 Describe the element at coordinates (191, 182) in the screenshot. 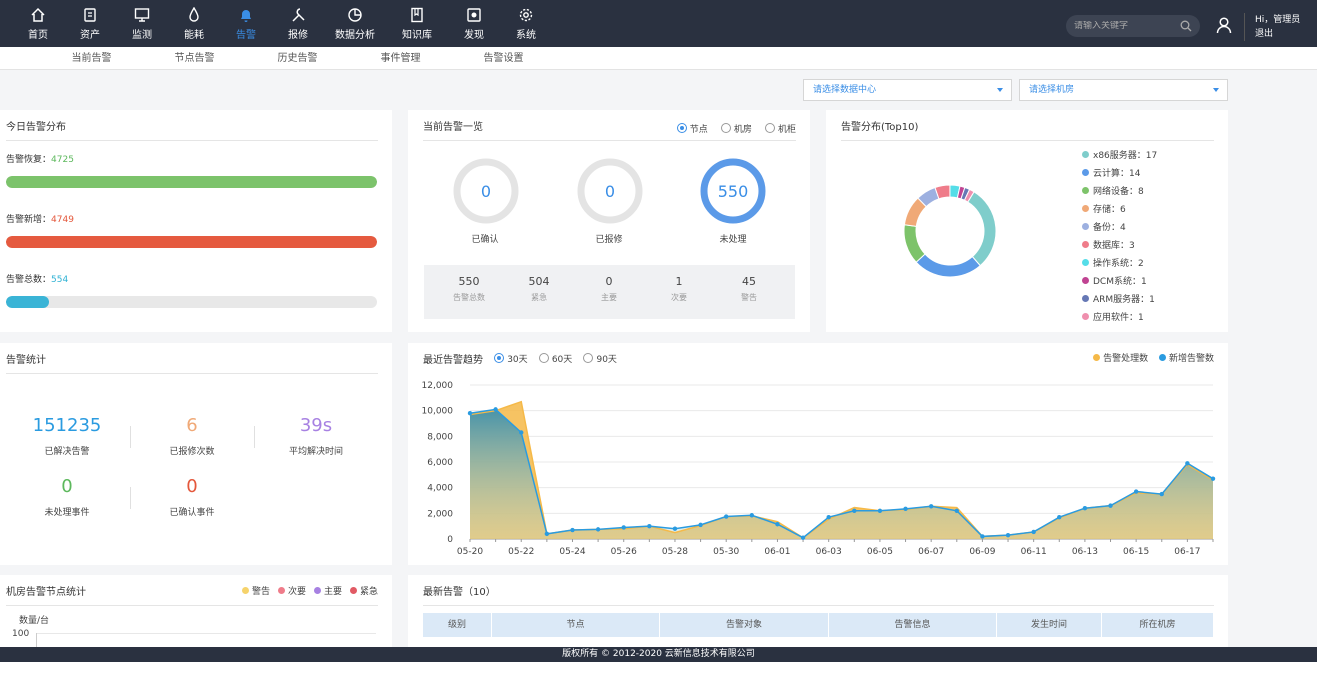

I see `recover-bar` at that location.